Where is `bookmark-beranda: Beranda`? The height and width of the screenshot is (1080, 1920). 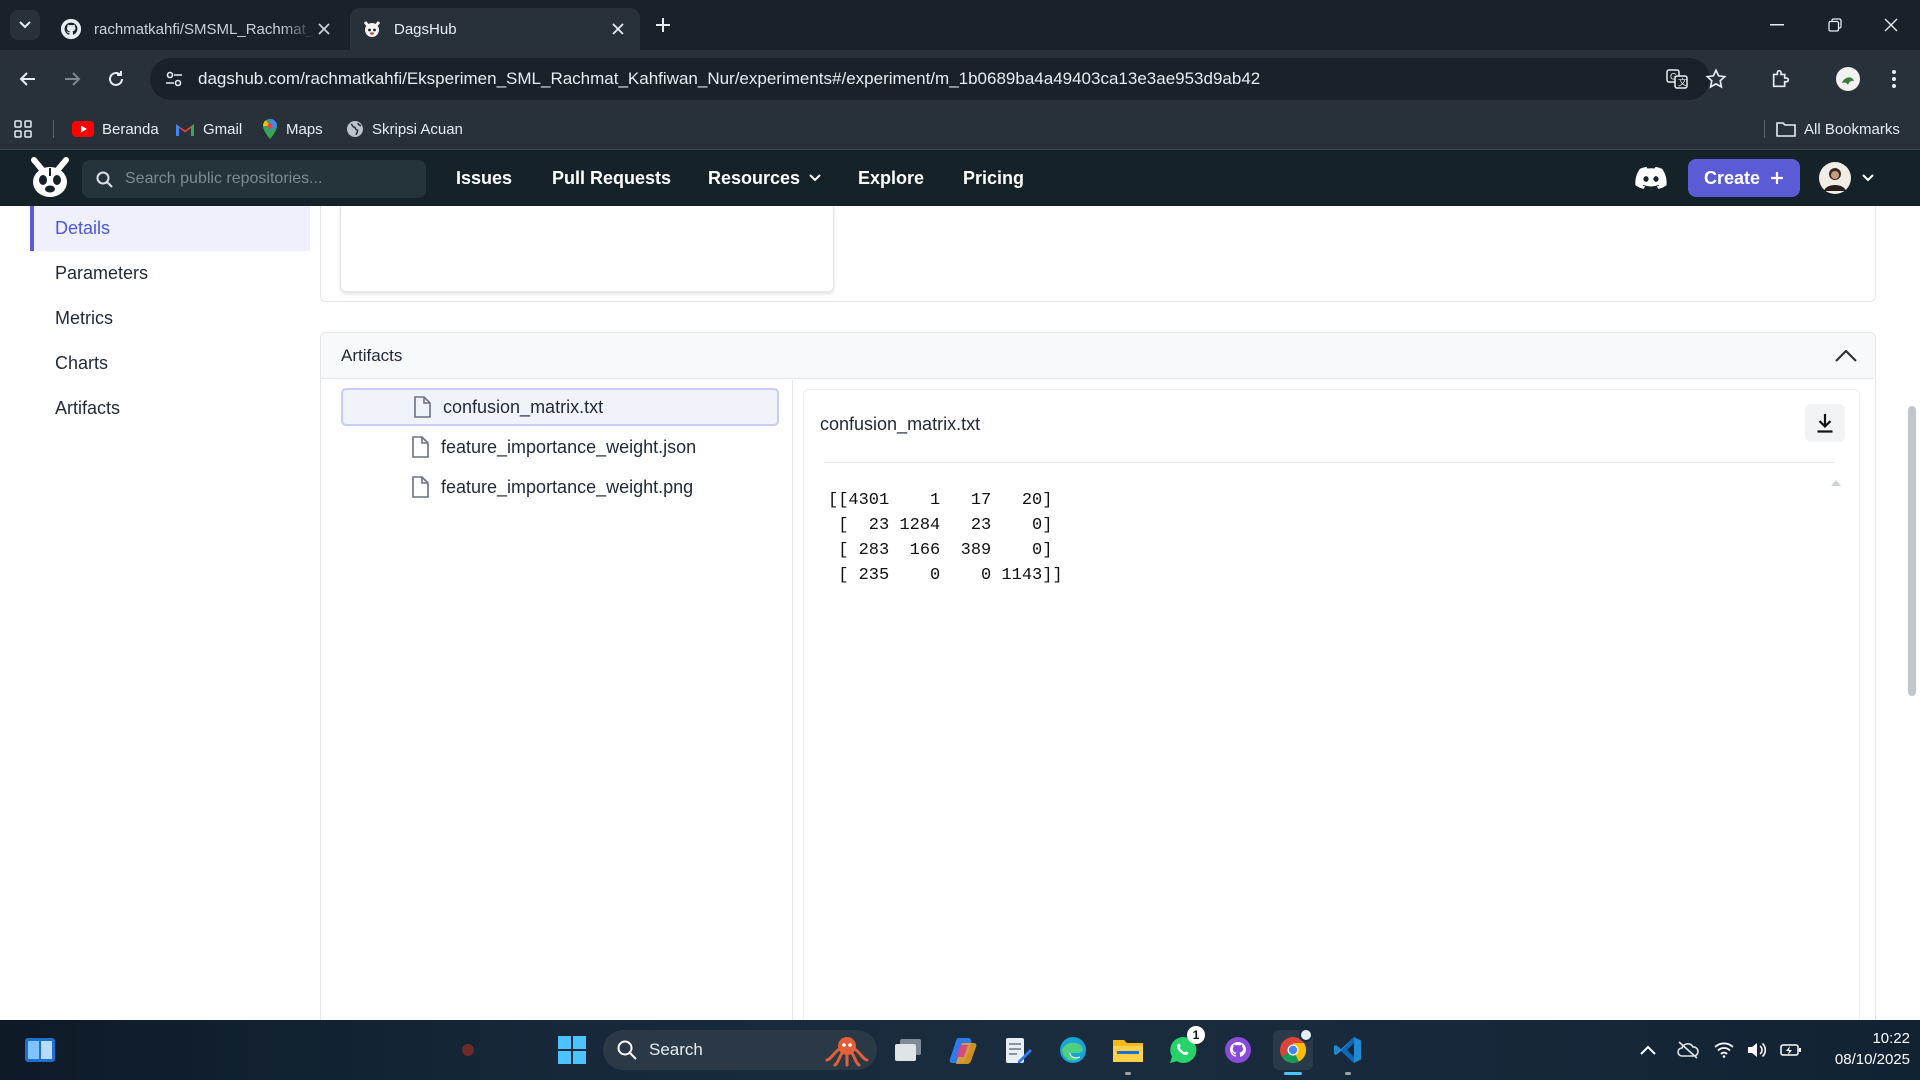
bookmark-beranda: Beranda is located at coordinates (115, 129).